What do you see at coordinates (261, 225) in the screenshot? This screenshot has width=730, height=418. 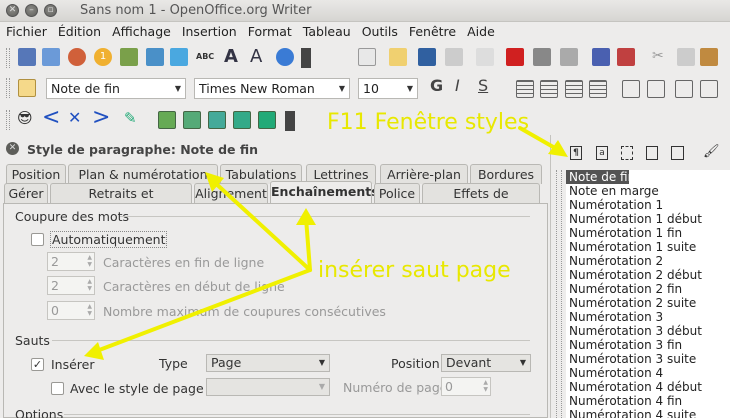 I see `arrow-to-tab-plan` at bounding box center [261, 225].